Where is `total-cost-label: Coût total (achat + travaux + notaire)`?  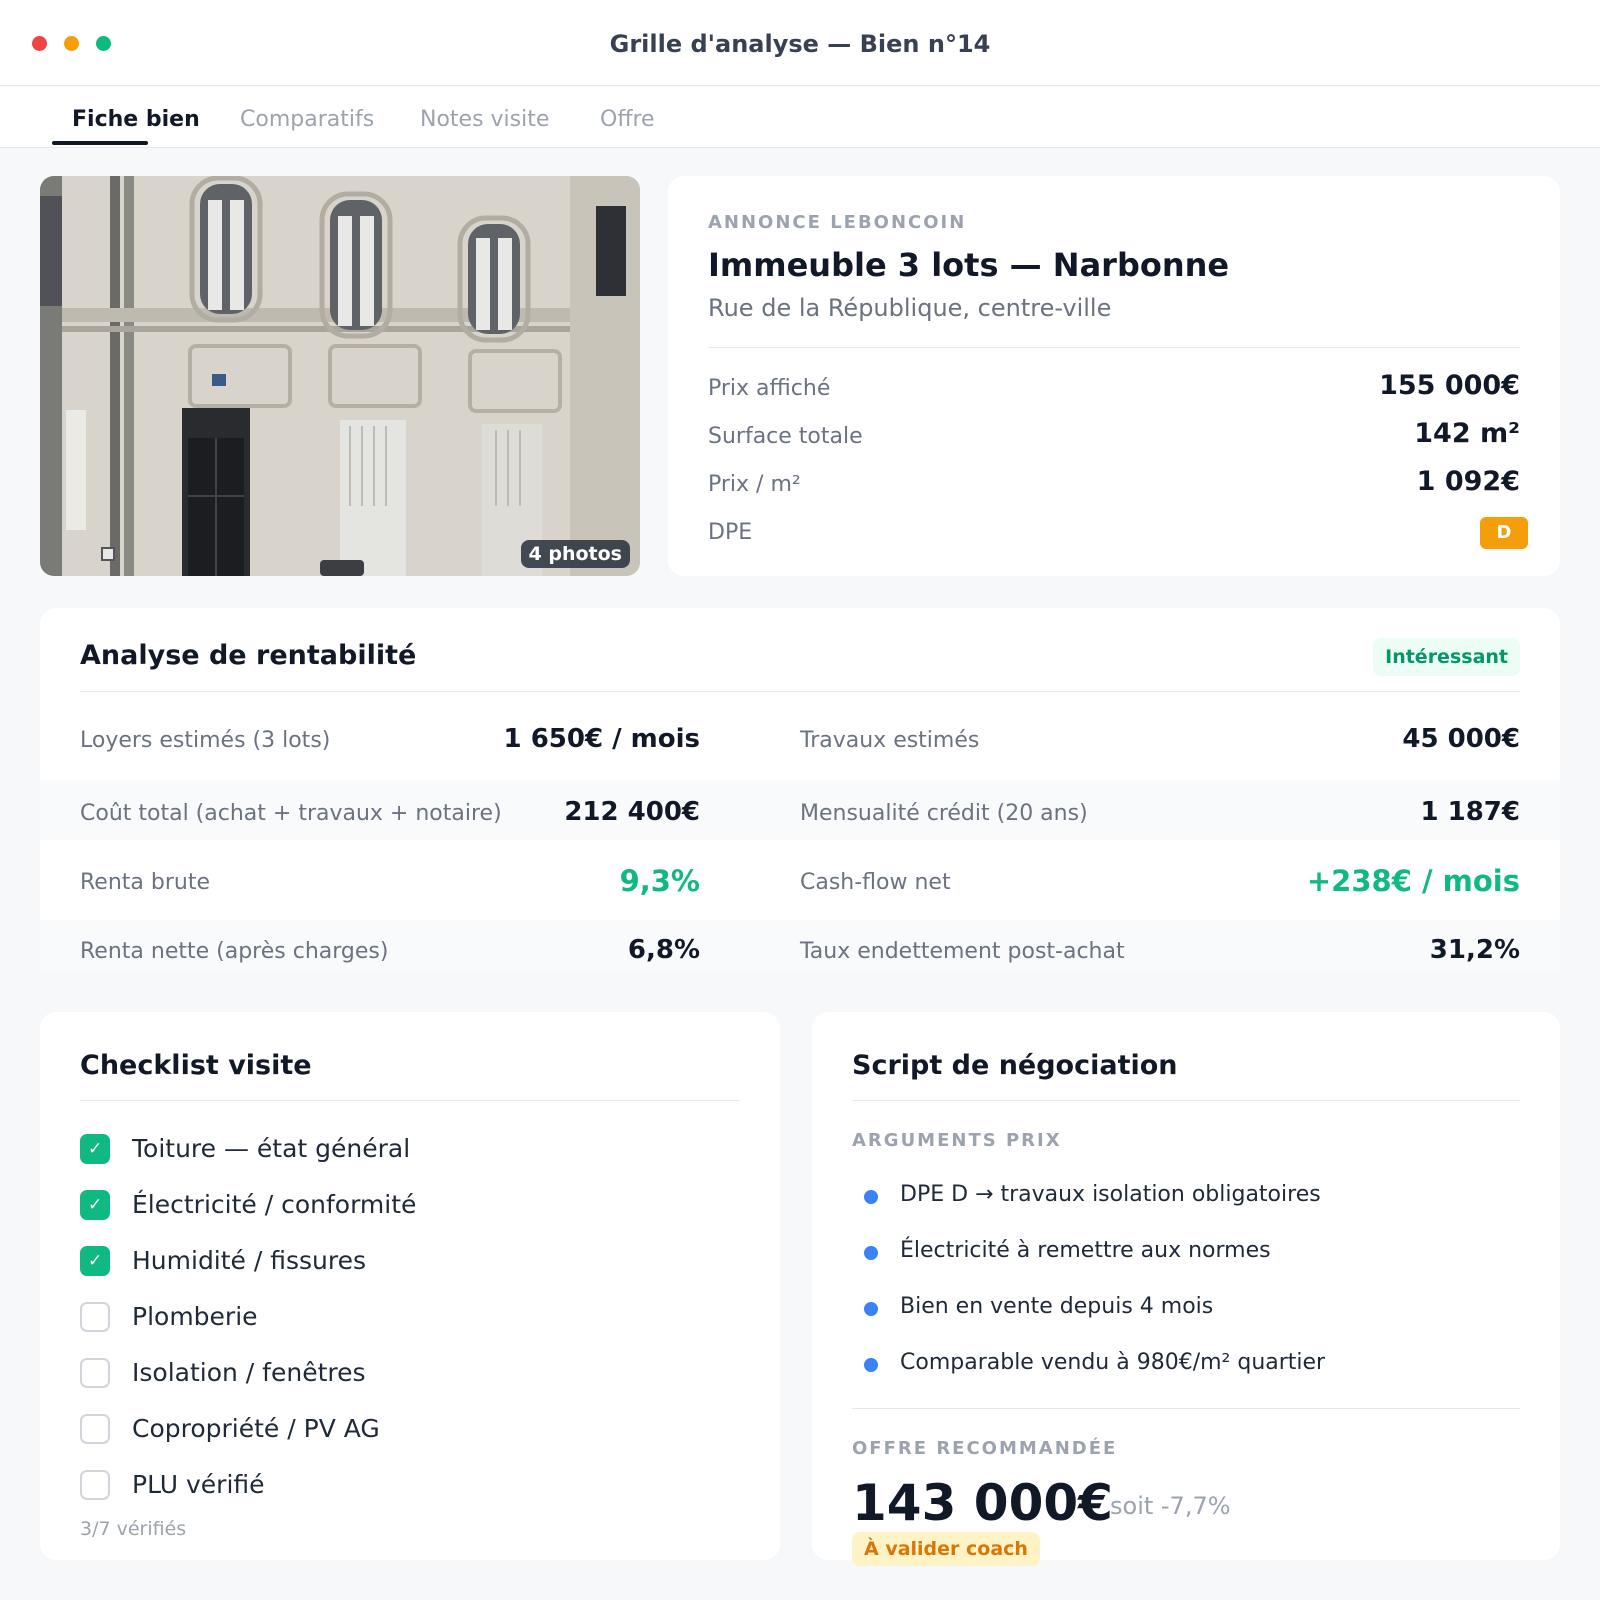 total-cost-label: Coût total (achat + travaux + notaire) is located at coordinates (291, 813).